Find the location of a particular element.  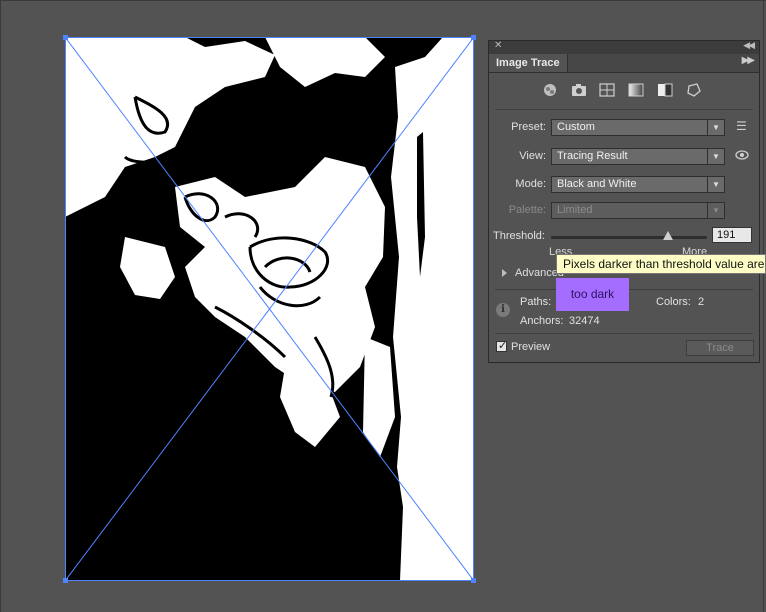

annotation-sticky-note: too dark is located at coordinates (592, 294).